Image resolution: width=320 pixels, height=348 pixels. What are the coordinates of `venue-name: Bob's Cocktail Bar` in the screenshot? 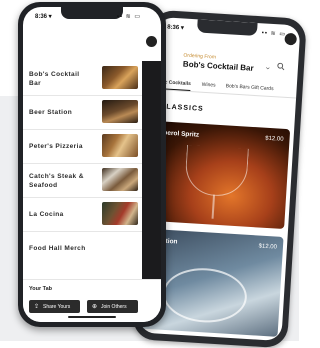 It's located at (54, 79).